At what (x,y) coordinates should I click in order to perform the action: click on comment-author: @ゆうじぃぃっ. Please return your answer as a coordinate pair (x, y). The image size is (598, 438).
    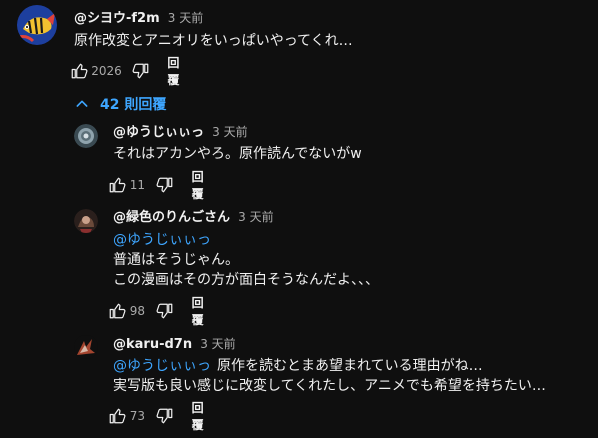
    Looking at the image, I should click on (158, 132).